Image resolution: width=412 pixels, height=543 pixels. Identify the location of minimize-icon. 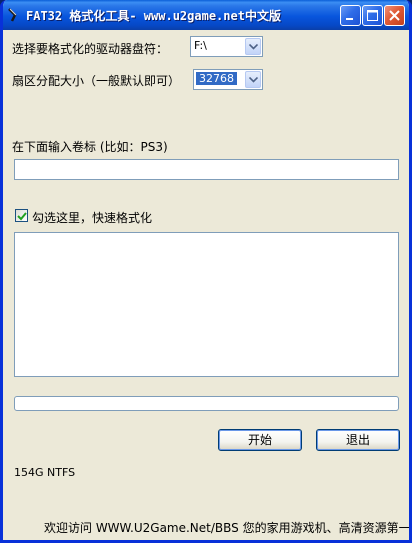
(349, 19).